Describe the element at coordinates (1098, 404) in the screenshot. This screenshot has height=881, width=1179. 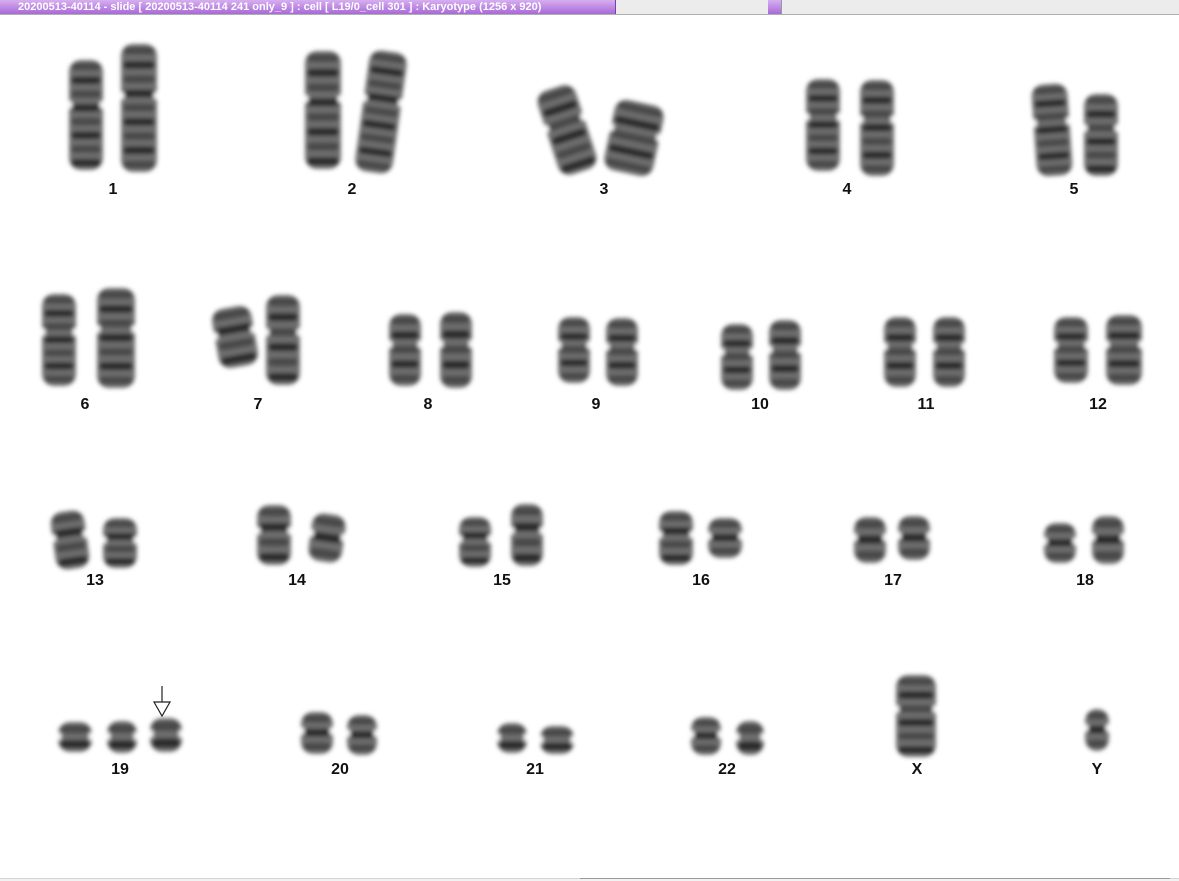
I see `chromosome-label-12: 12` at that location.